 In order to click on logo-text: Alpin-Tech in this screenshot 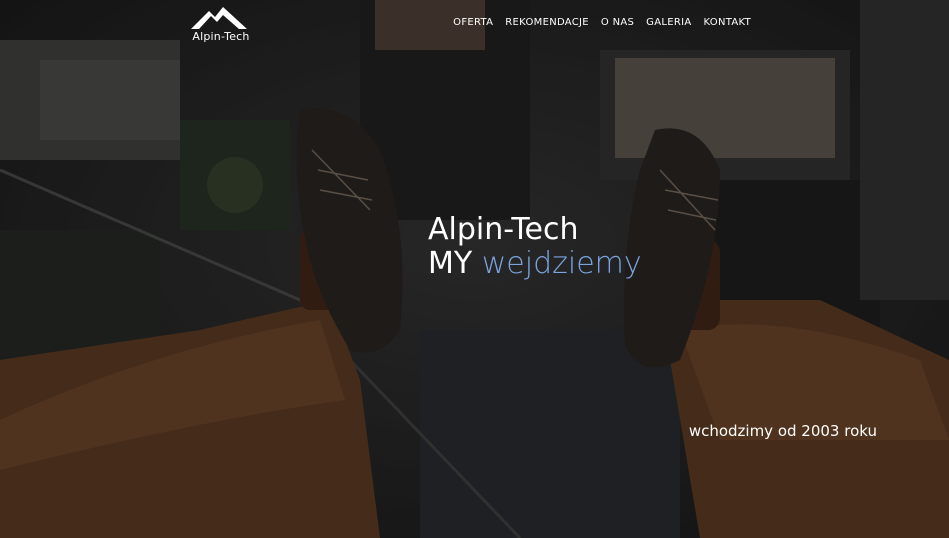, I will do `click(221, 36)`.